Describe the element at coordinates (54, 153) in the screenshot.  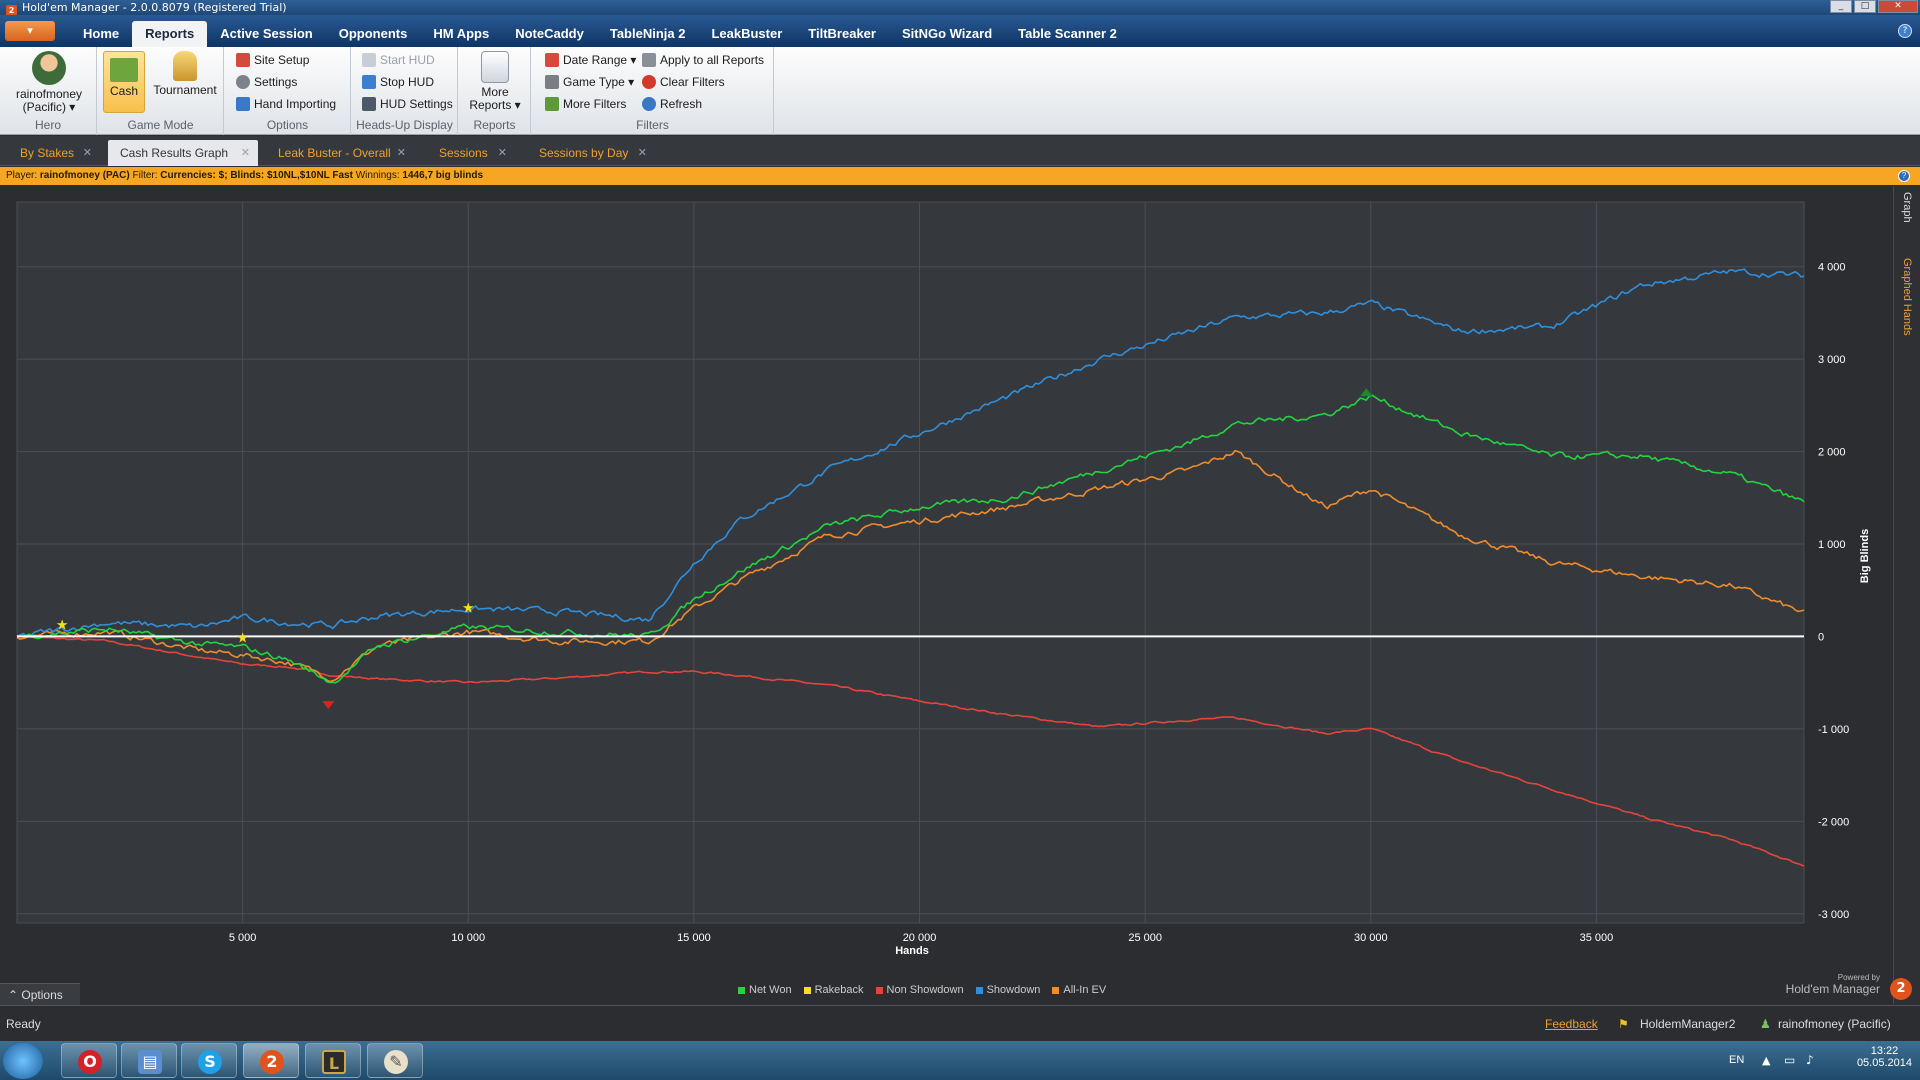
I see `tab-by-stakes: By Stakes ✕` at that location.